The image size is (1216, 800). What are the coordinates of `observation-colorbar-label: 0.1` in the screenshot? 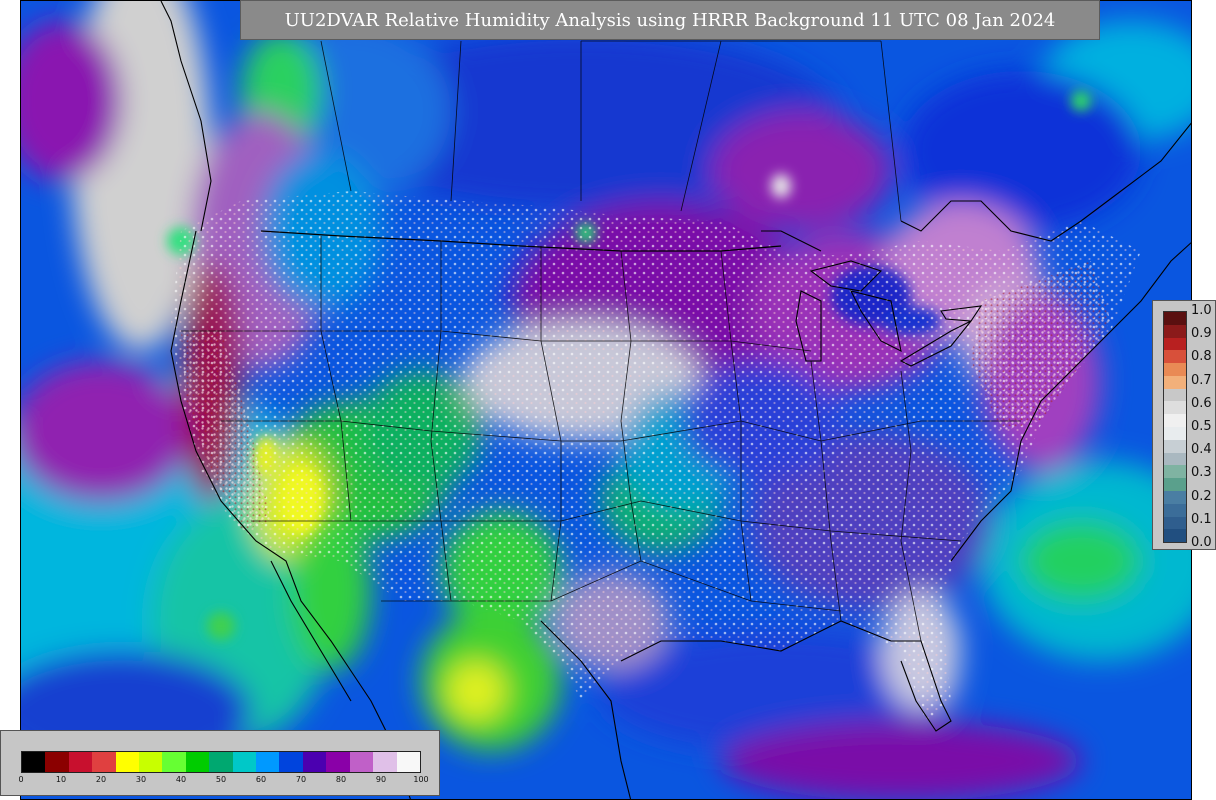 It's located at (1201, 519).